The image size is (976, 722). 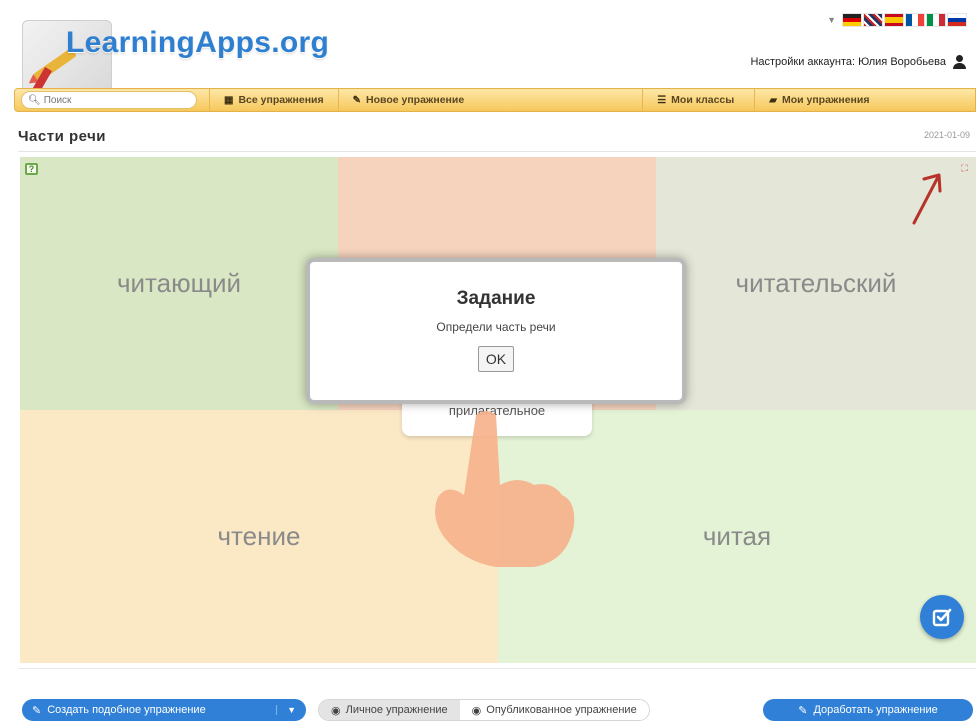 I want to click on user-icon, so click(x=959, y=62).